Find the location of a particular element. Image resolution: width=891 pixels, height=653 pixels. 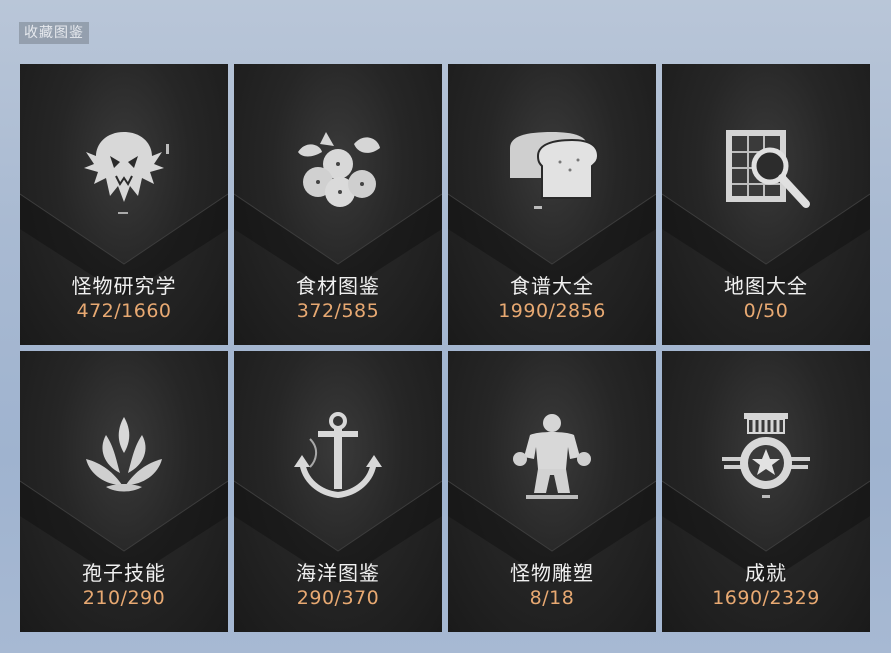

card-maps: 地图大全 0/50 is located at coordinates (766, 204).